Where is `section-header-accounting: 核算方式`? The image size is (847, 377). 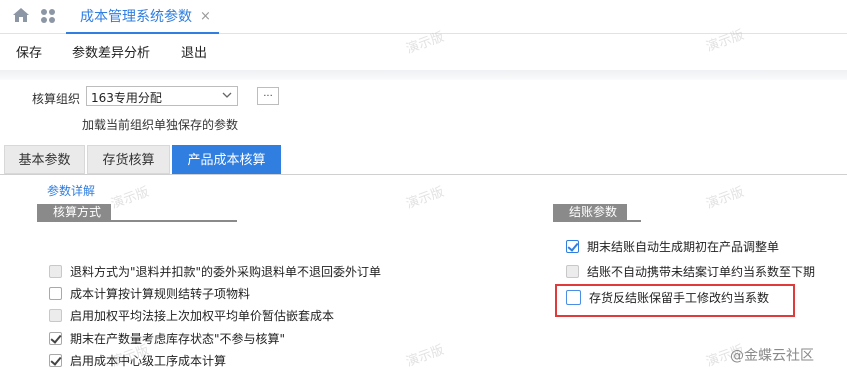
section-header-accounting: 核算方式 is located at coordinates (137, 213).